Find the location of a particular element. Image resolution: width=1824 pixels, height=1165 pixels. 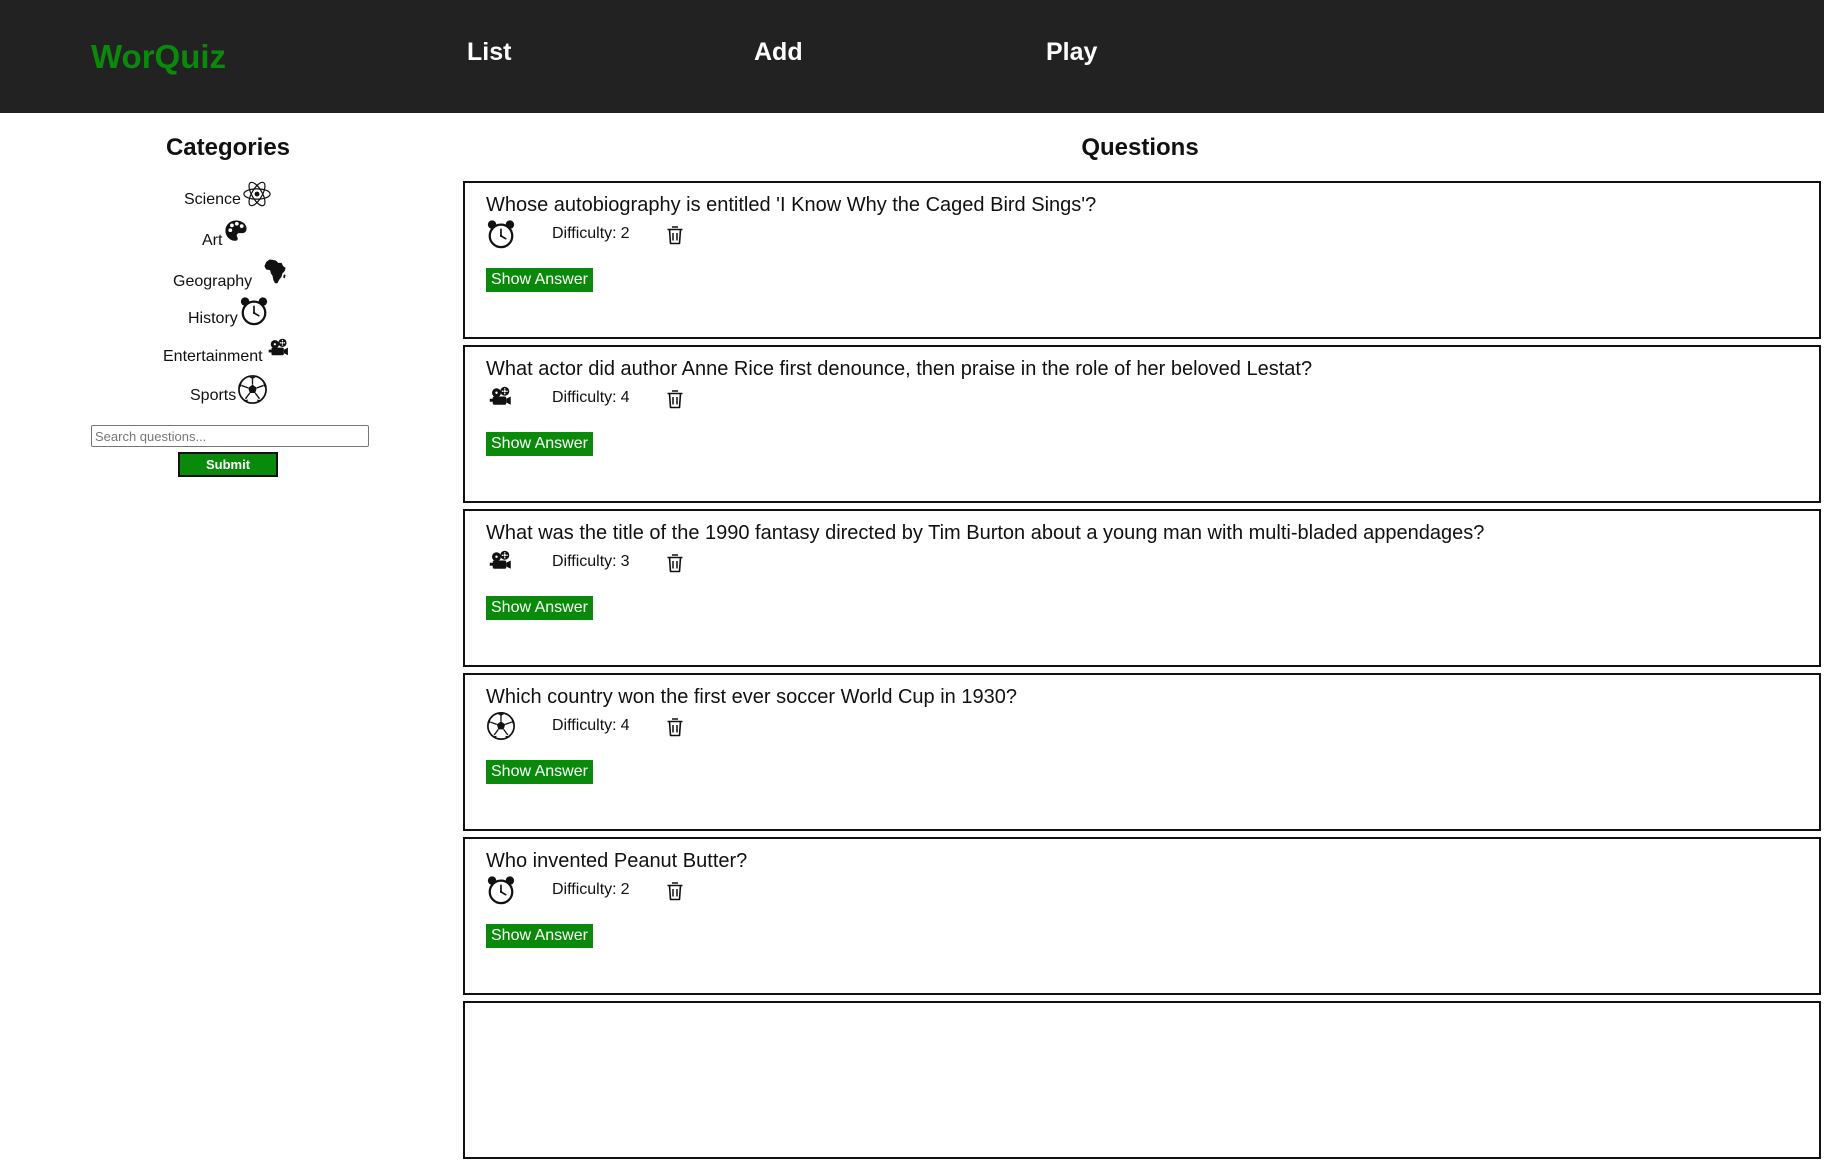

palette-icon is located at coordinates (236, 231).